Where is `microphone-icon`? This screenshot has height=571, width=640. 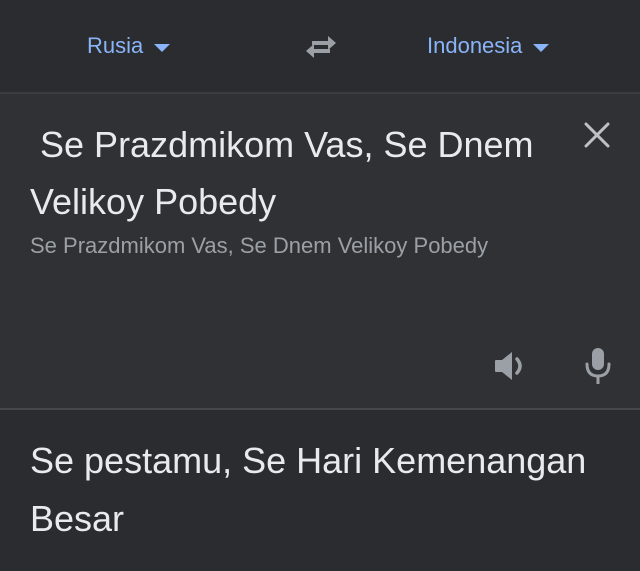 microphone-icon is located at coordinates (598, 366).